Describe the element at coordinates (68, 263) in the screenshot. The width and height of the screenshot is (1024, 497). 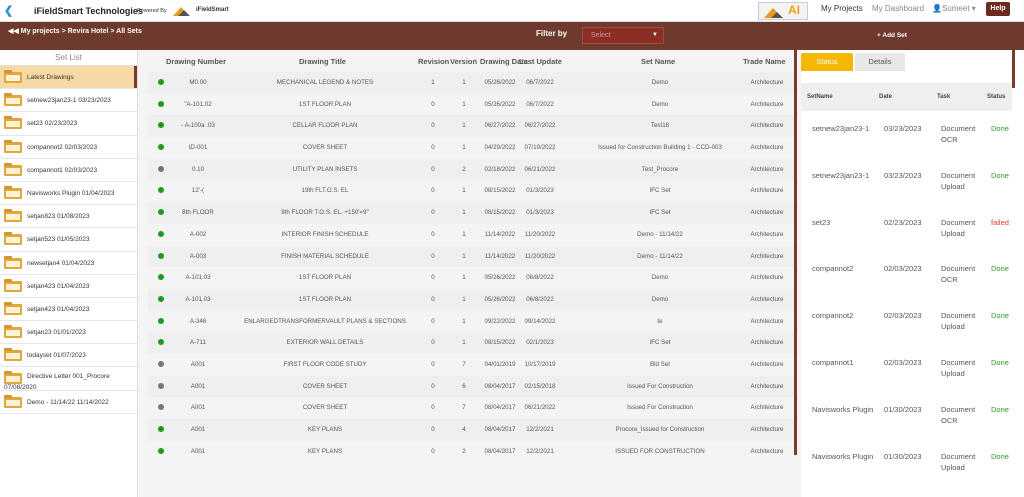
I see `set-list-item: newsetjan4 01/04/2023` at that location.